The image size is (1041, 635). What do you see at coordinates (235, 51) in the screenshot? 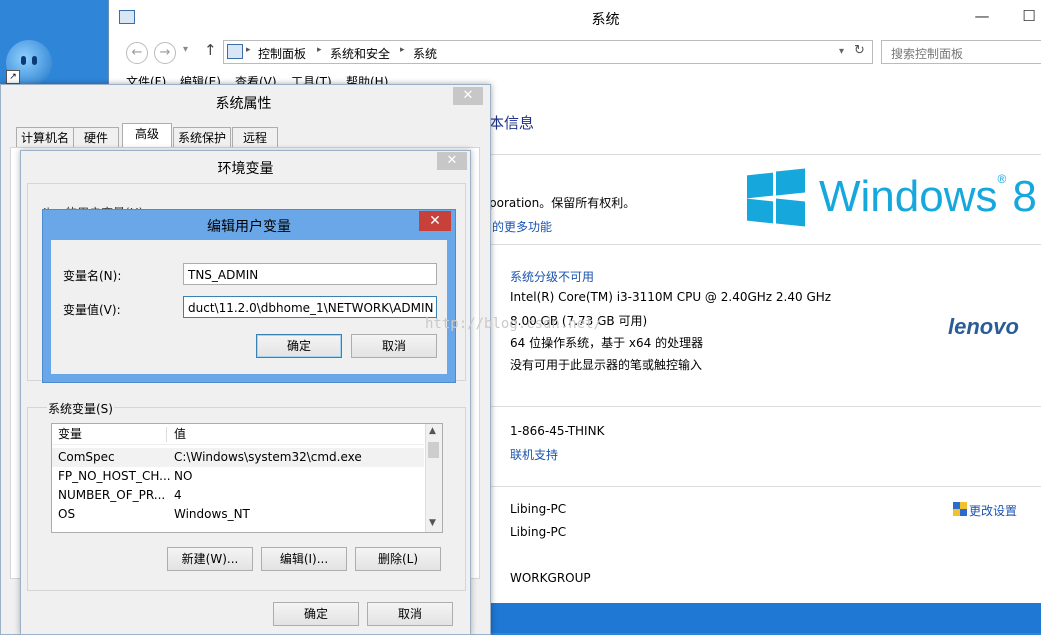
I see `control-panel-icon` at bounding box center [235, 51].